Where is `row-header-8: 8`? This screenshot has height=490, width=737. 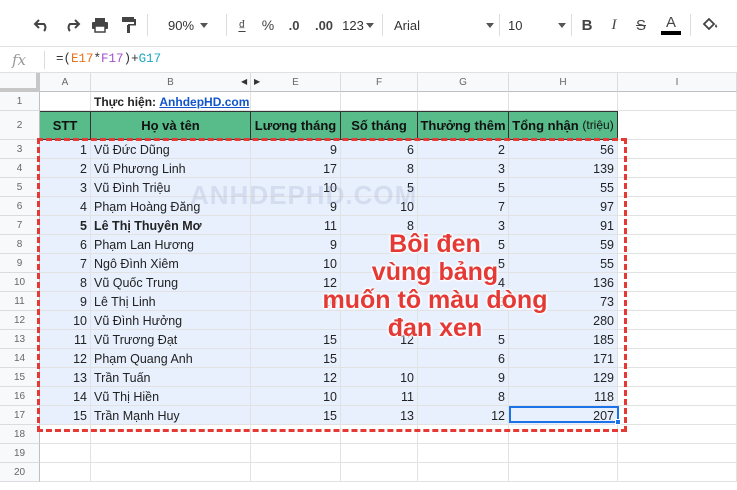
row-header-8: 8 is located at coordinates (20, 244).